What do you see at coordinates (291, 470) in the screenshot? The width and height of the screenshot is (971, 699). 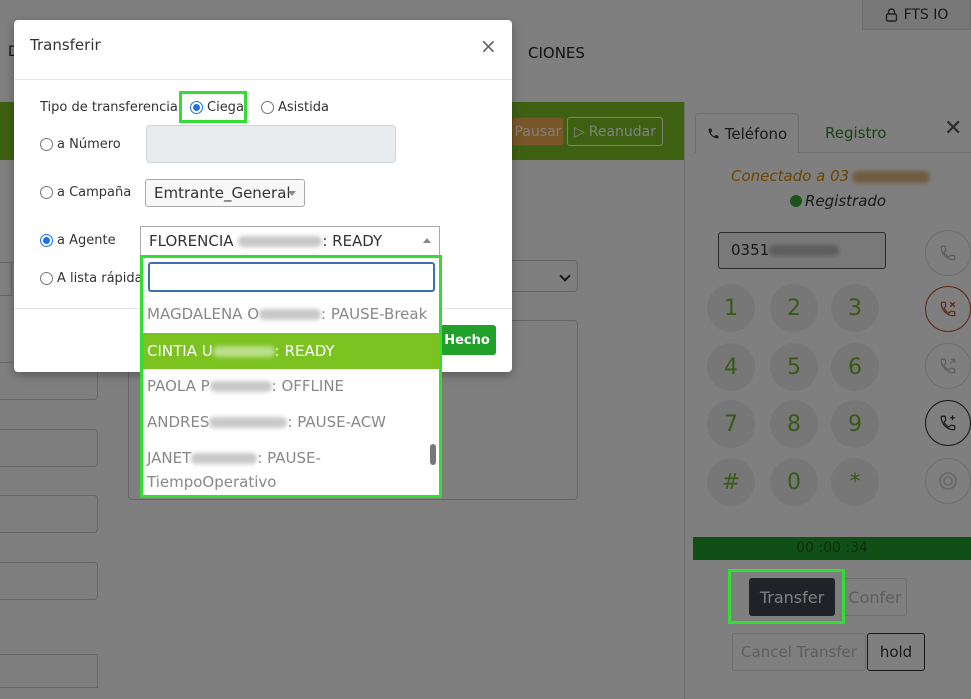 I see `agent-option: JANET : PAUSE- TiempoOperativo` at bounding box center [291, 470].